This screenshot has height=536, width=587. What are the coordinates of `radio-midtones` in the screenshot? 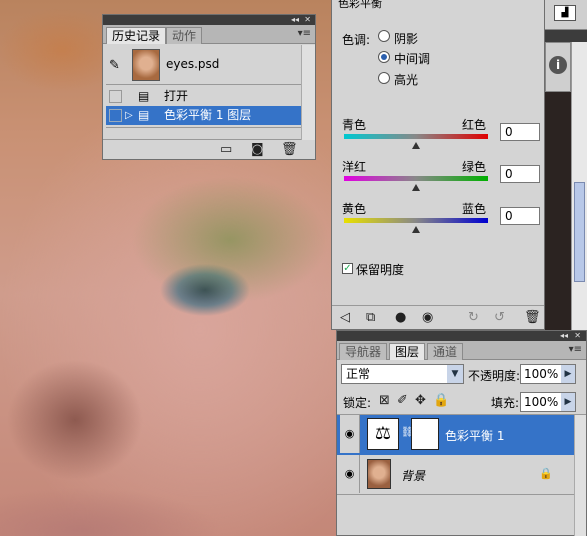 It's located at (384, 57).